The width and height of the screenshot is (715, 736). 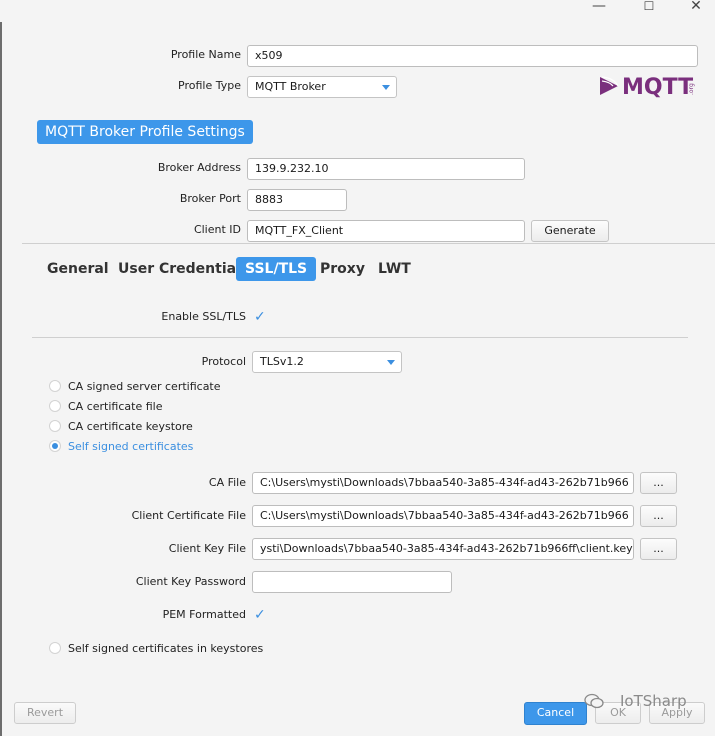 I want to click on client-id-label: Client ID, so click(x=217, y=229).